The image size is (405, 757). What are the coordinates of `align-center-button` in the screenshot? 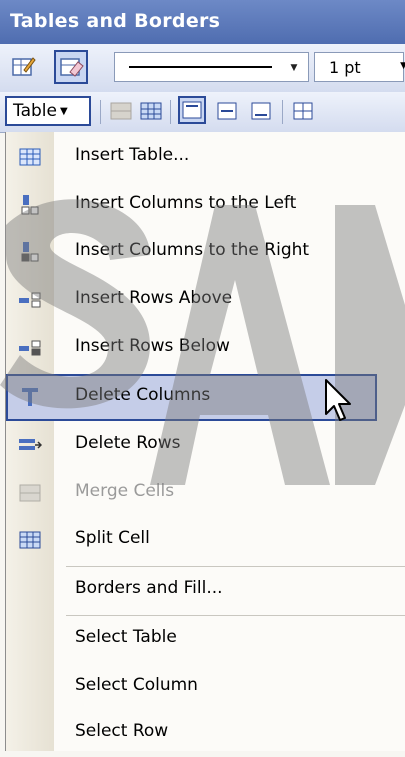 It's located at (227, 111).